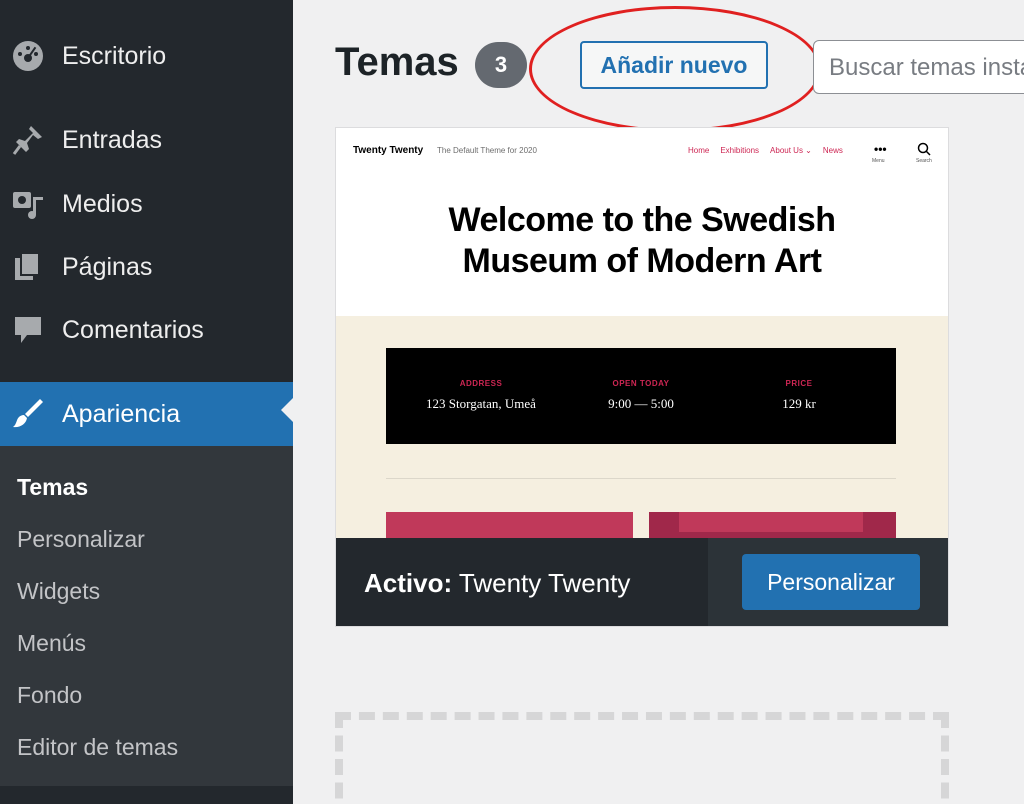 Image resolution: width=1024 pixels, height=804 pixels. What do you see at coordinates (642, 582) in the screenshot?
I see `theme-card-footer: Activo: Twenty Twenty Personalizar` at bounding box center [642, 582].